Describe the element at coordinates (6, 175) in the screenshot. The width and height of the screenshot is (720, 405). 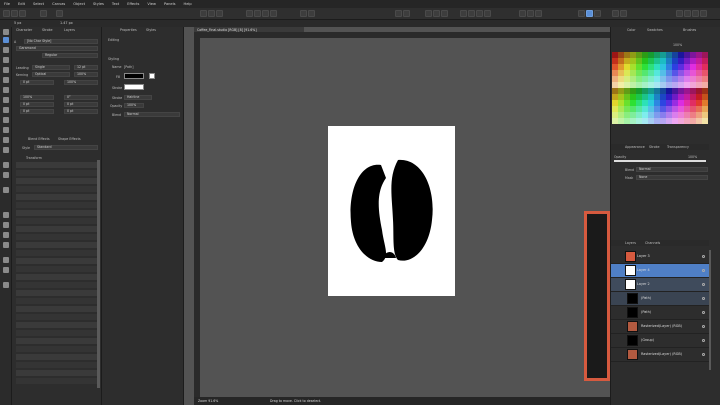
I see `place-image-icon` at that location.